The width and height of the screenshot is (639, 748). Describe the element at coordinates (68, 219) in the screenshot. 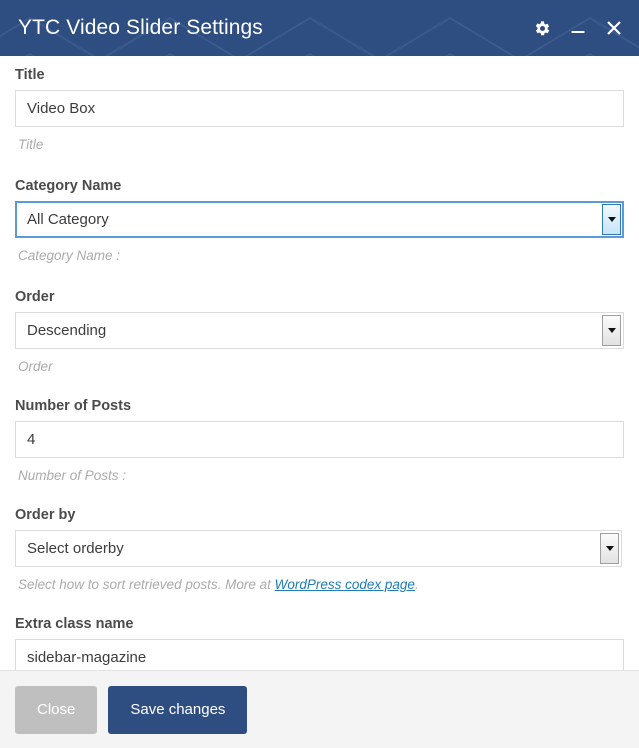

I see `category-name-value: All Category` at that location.